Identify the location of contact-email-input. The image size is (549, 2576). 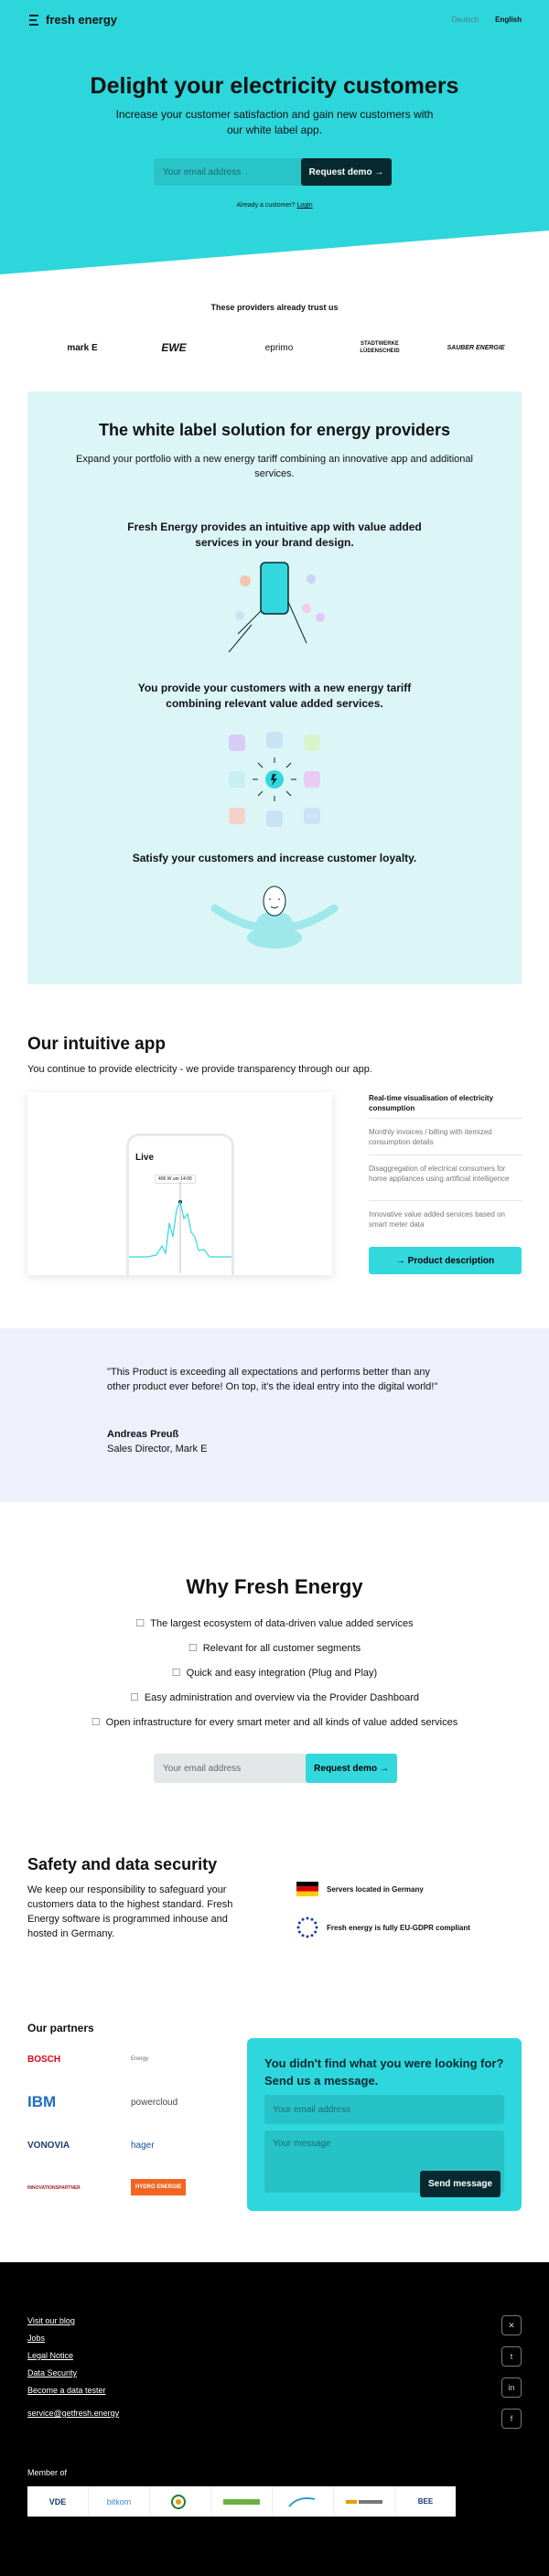
(384, 2110).